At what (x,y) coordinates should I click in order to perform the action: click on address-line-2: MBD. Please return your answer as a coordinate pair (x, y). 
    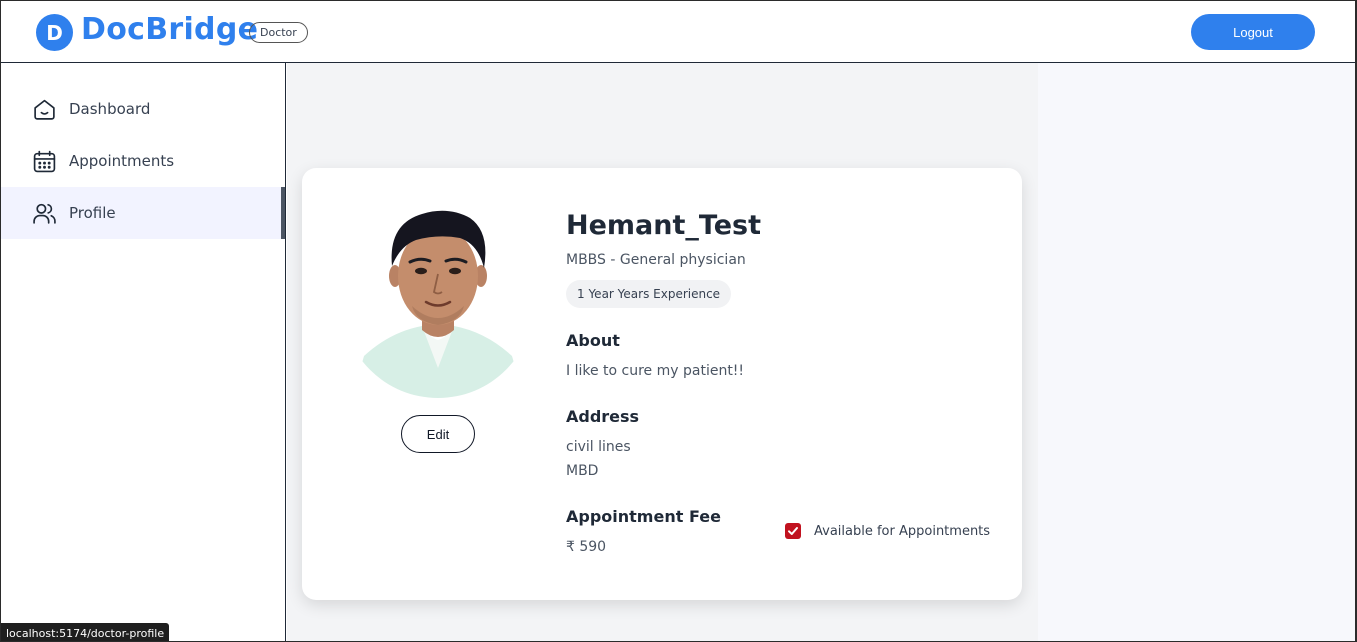
    Looking at the image, I should click on (582, 471).